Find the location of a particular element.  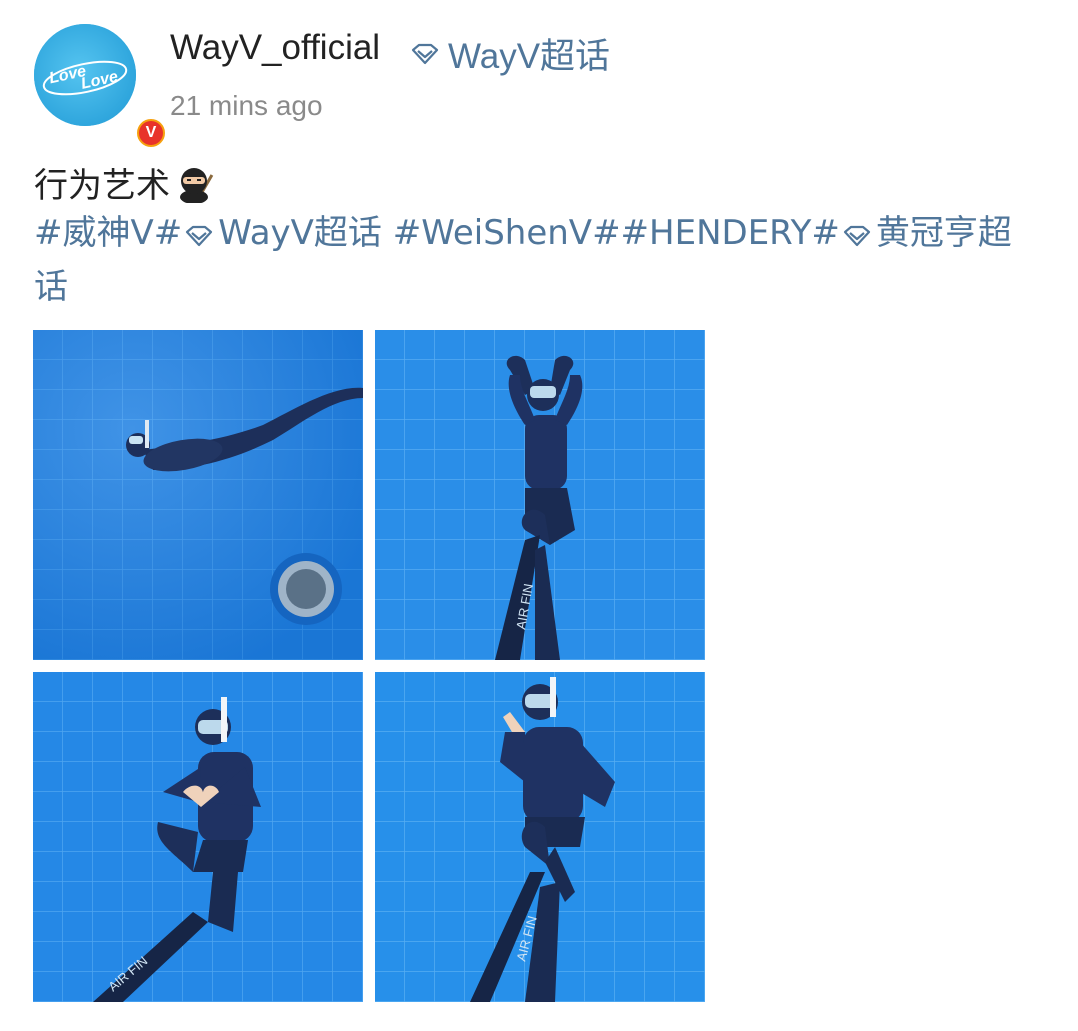

avatar-image: Love Love is located at coordinates (85, 75).